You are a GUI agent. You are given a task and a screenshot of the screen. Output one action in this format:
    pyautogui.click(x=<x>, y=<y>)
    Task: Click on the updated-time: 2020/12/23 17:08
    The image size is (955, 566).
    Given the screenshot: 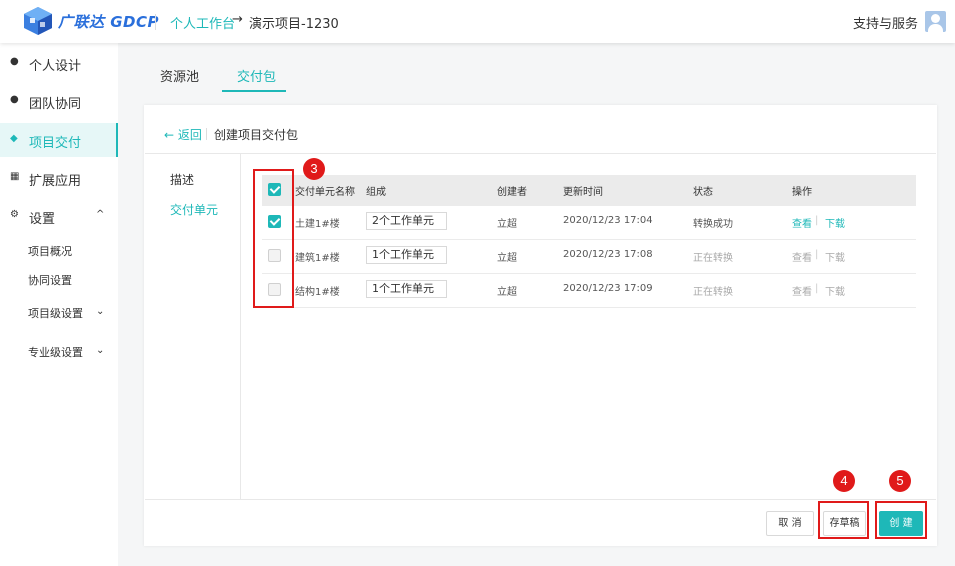 What is the action you would take?
    pyautogui.click(x=608, y=254)
    